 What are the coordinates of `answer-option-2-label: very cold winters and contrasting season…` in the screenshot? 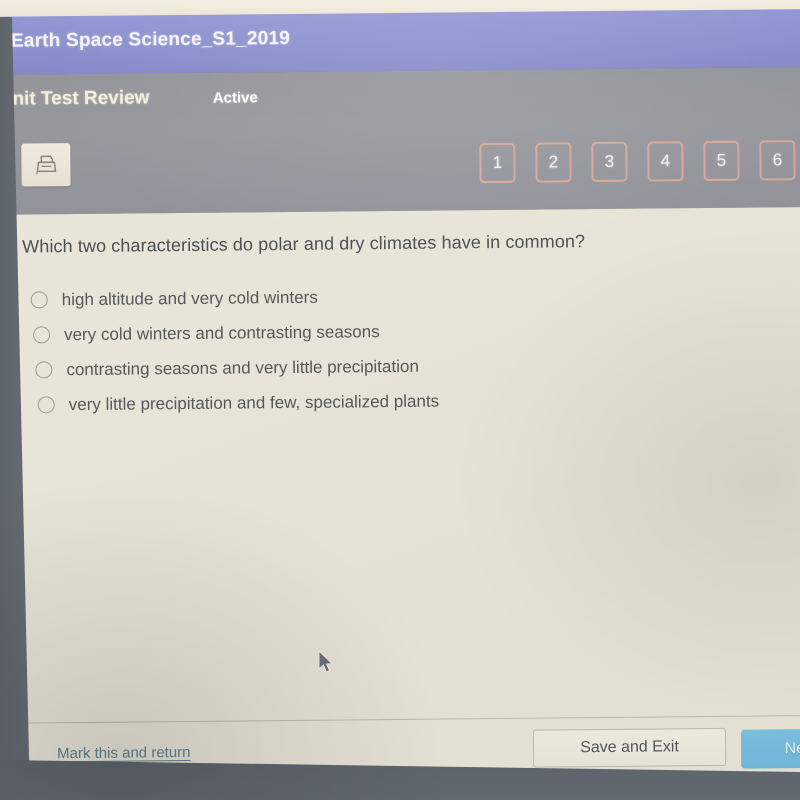 It's located at (221, 332).